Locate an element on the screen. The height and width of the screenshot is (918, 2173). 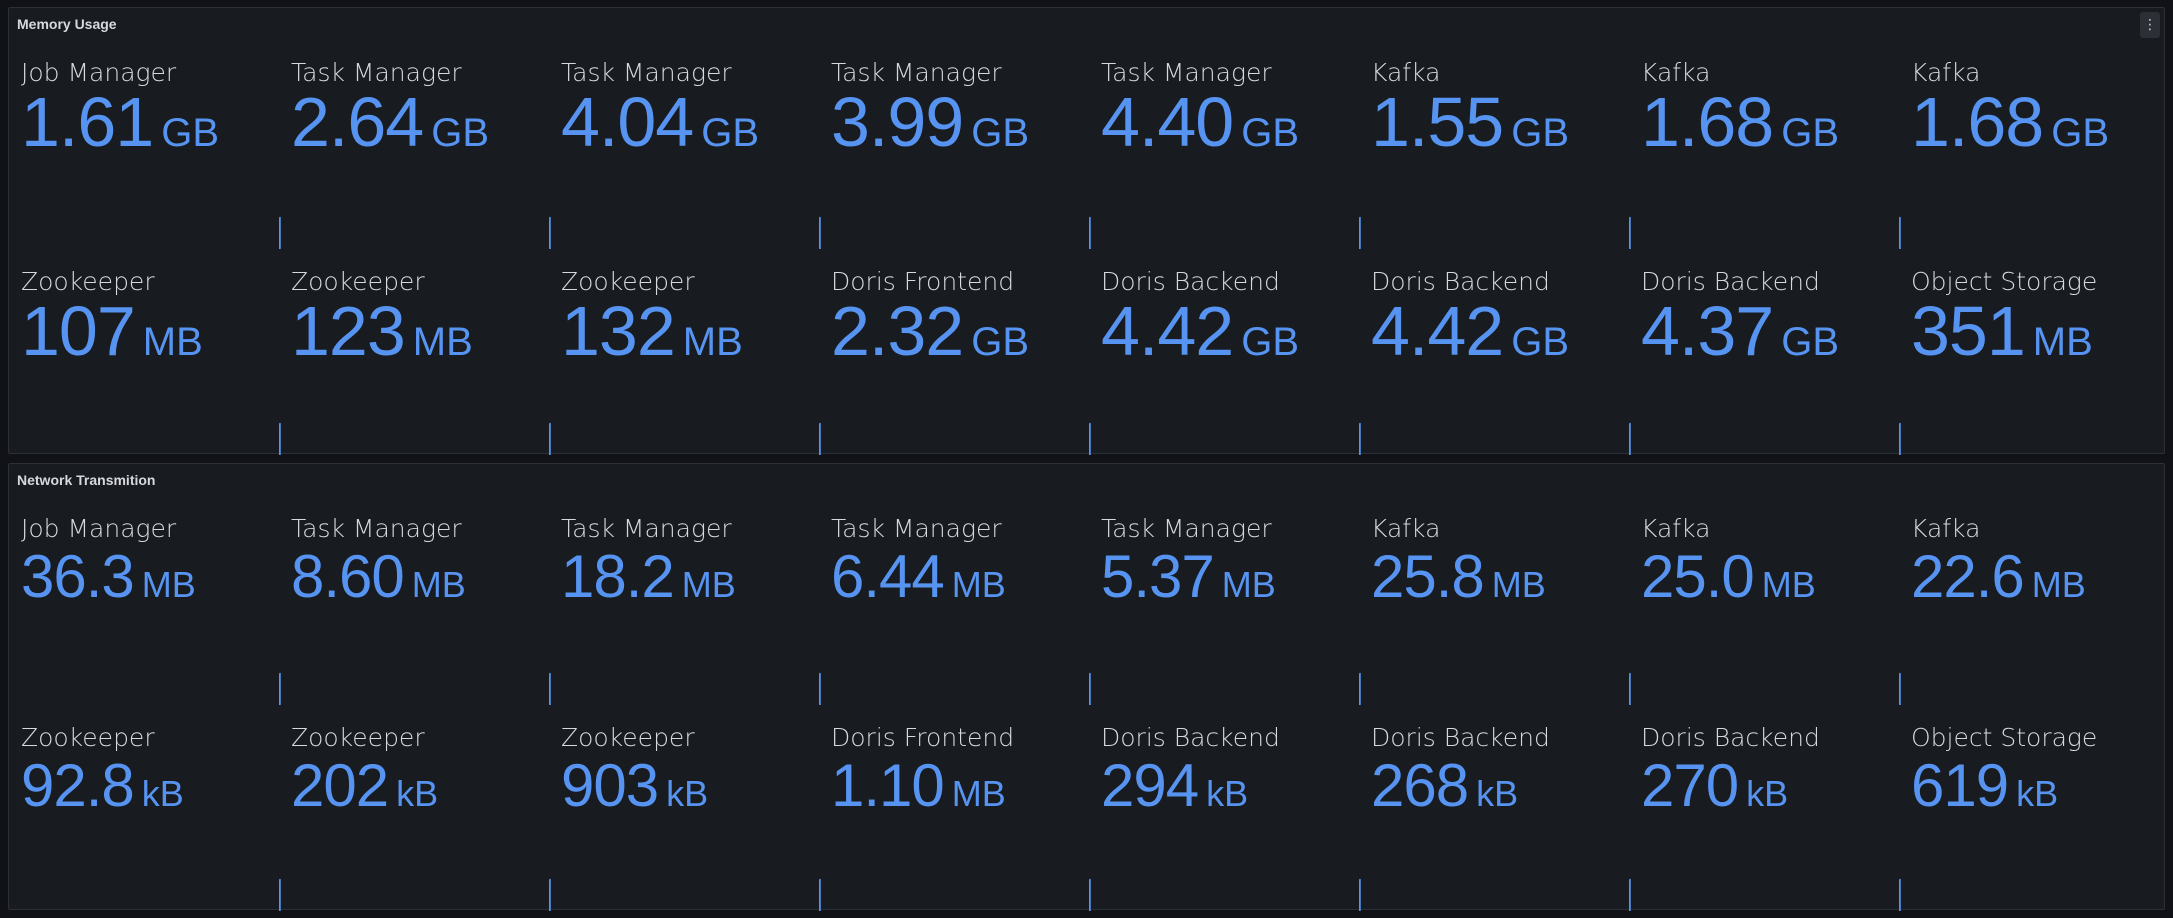
stat-number: 8.60 is located at coordinates (348, 576).